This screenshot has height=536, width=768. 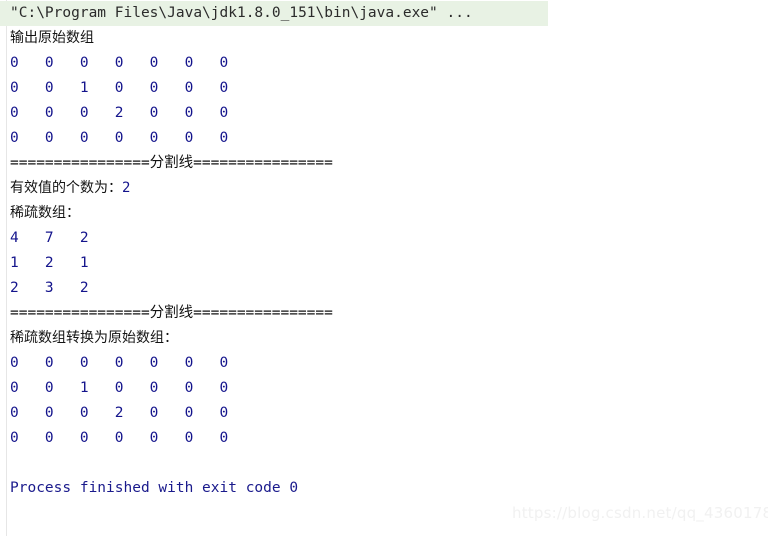 I want to click on console-line-valid-count: 有效值的个数为：2, so click(x=384, y=188).